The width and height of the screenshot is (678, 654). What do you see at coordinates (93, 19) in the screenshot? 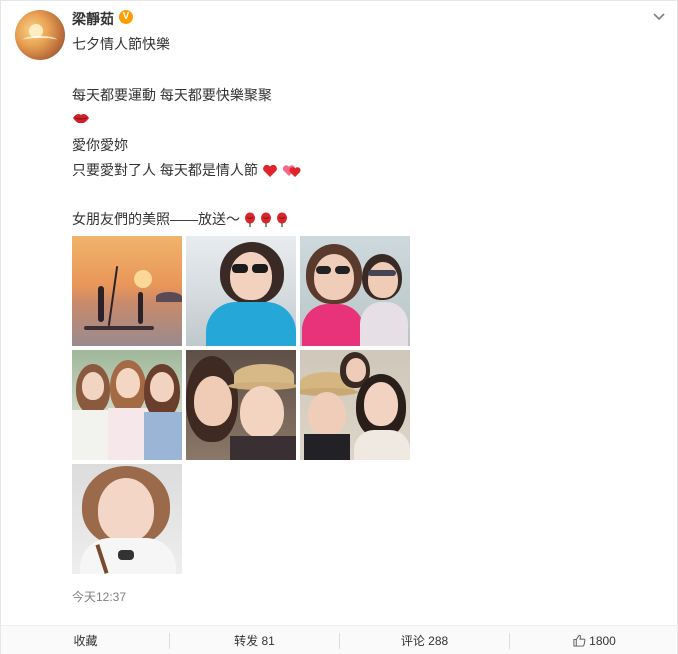
I see `username: 梁靜茹` at bounding box center [93, 19].